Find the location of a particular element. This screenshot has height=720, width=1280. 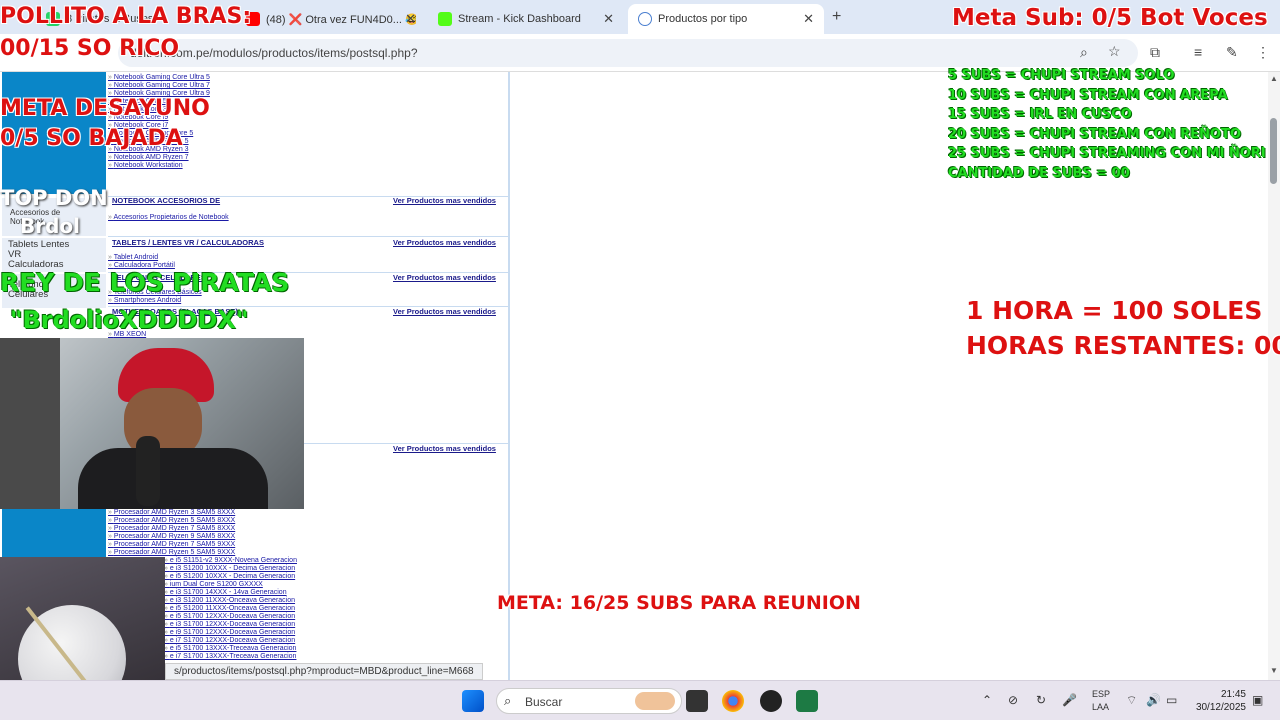

category-link: e i3 S1700 12XXX-Doceava Generacion is located at coordinates (229, 624).